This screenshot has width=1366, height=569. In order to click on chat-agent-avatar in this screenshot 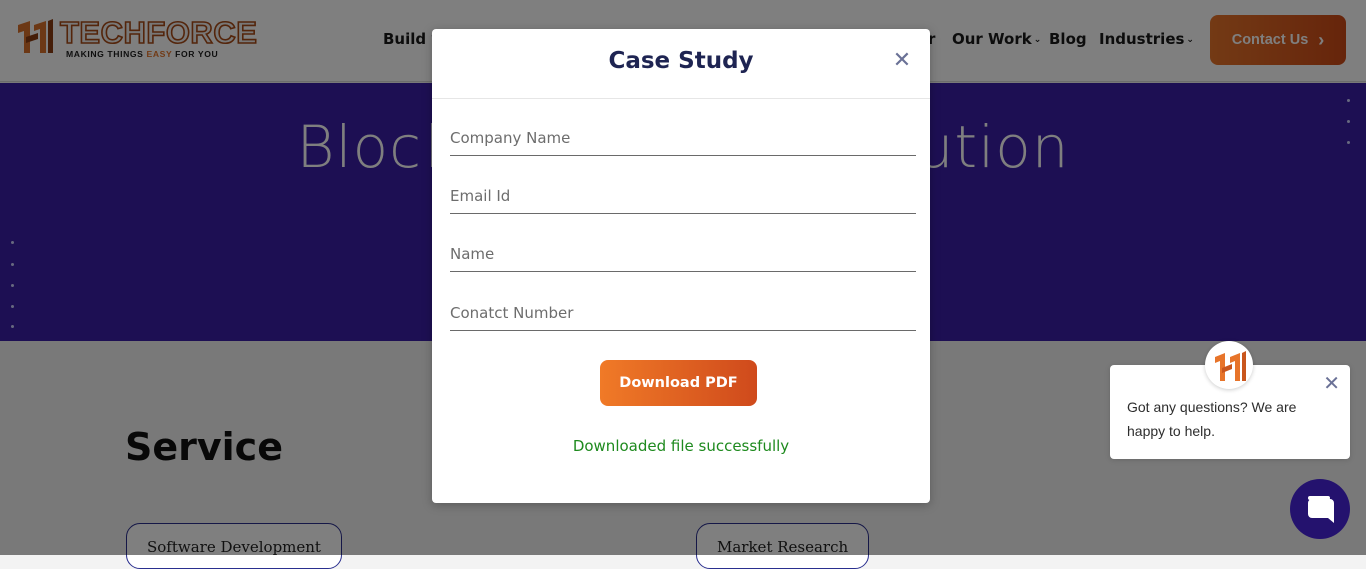, I will do `click(1229, 365)`.